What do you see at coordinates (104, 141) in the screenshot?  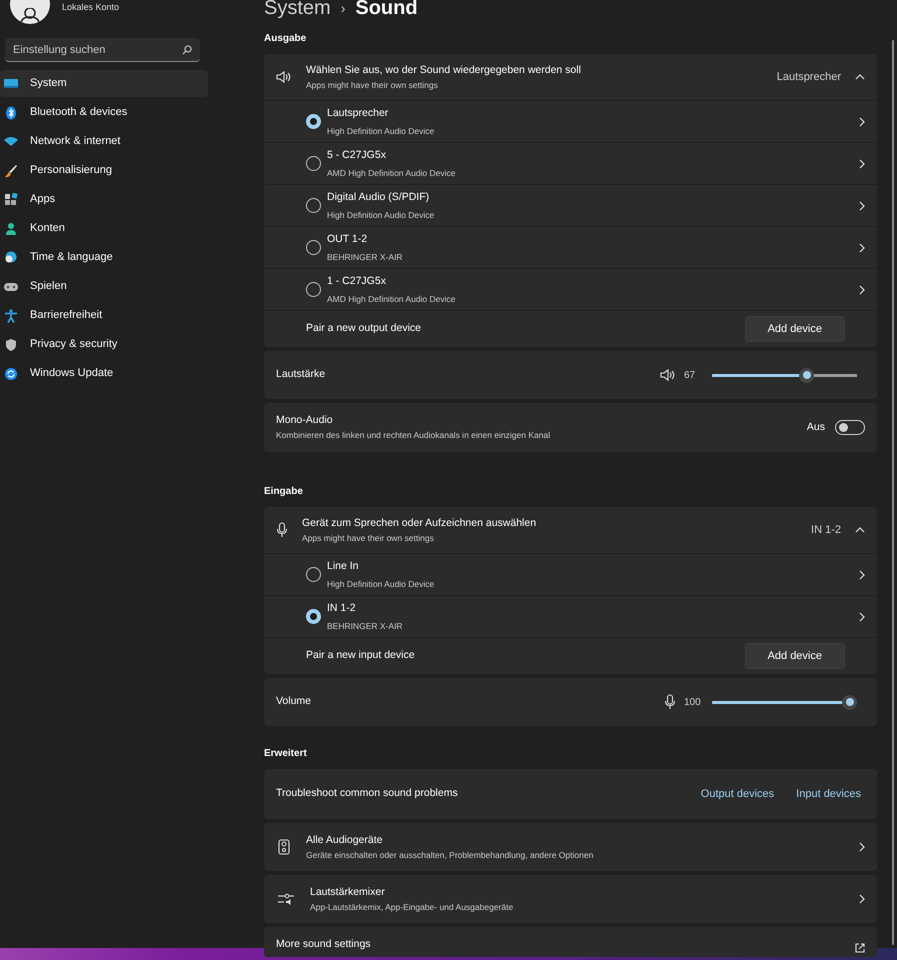 I see `sidebar-item: Network & internet` at bounding box center [104, 141].